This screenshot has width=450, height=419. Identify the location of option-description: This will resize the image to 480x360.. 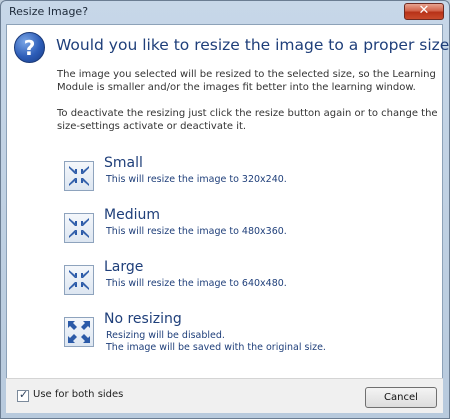
(196, 231).